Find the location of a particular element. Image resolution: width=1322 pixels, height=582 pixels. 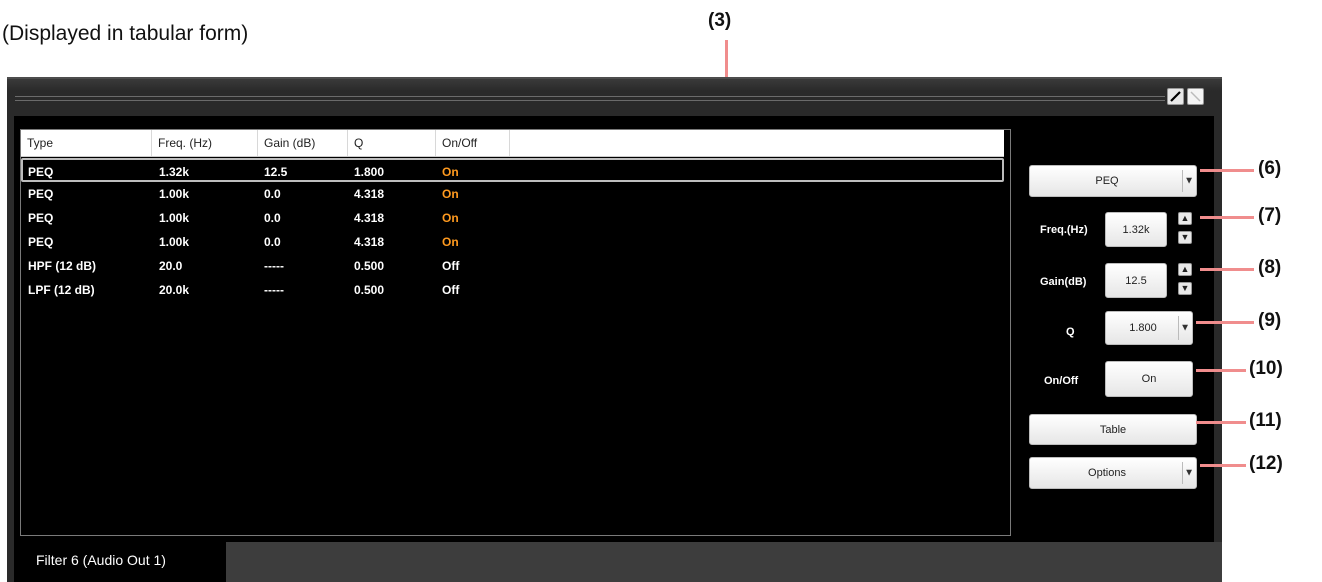

callout-6-line is located at coordinates (1227, 170).